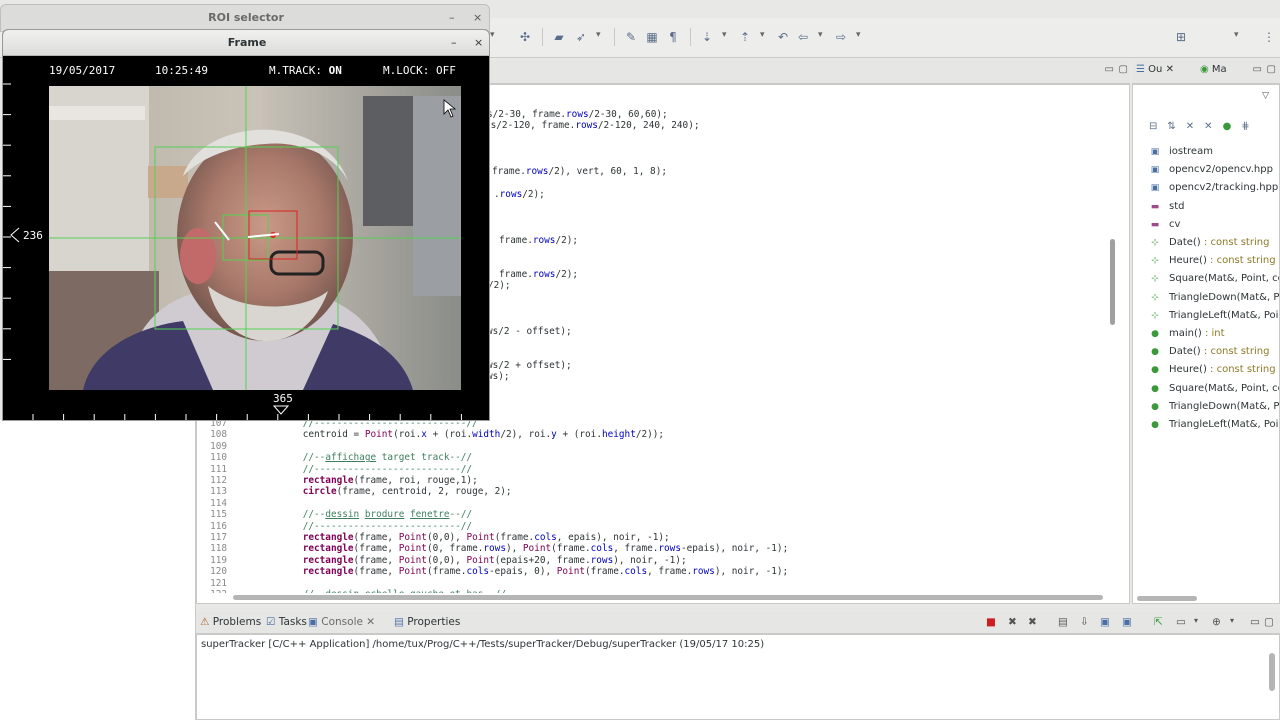  I want to click on outline-item: ● Heure() : const string, so click(1212, 370).